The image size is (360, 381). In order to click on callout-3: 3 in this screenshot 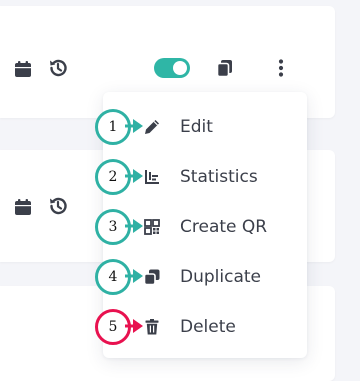, I will do `click(125, 227)`.